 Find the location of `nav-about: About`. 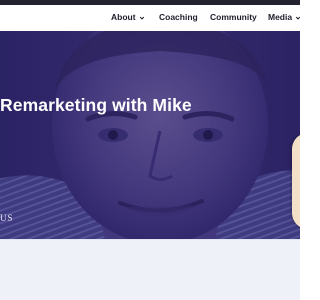

nav-about: About is located at coordinates (128, 17).